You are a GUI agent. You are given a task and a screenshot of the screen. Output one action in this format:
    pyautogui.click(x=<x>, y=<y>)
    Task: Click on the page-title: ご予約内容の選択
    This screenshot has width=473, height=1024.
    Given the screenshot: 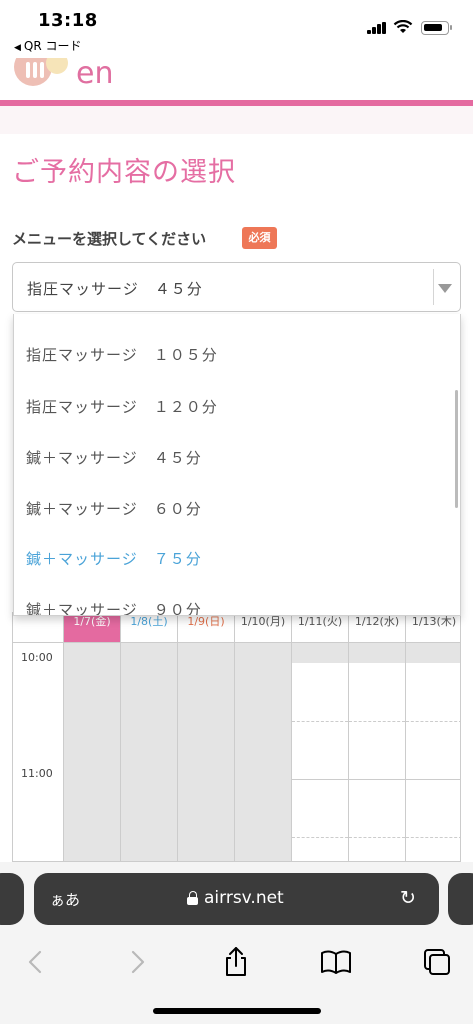 What is the action you would take?
    pyautogui.click(x=124, y=172)
    